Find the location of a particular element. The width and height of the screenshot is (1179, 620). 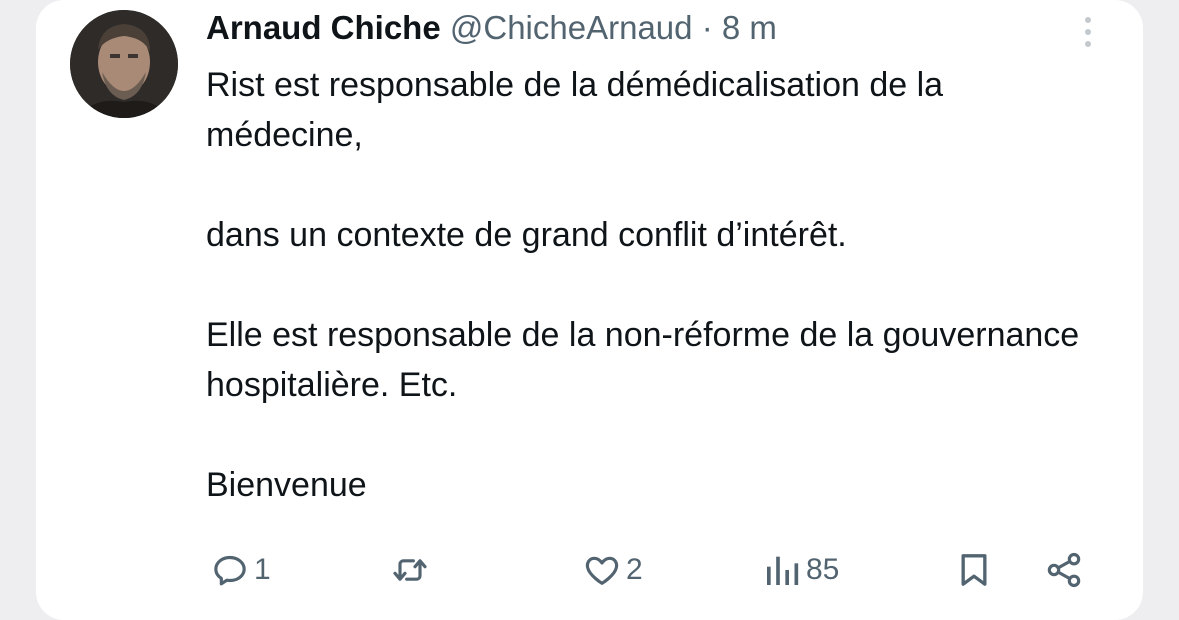

bookmark-icon is located at coordinates (974, 570).